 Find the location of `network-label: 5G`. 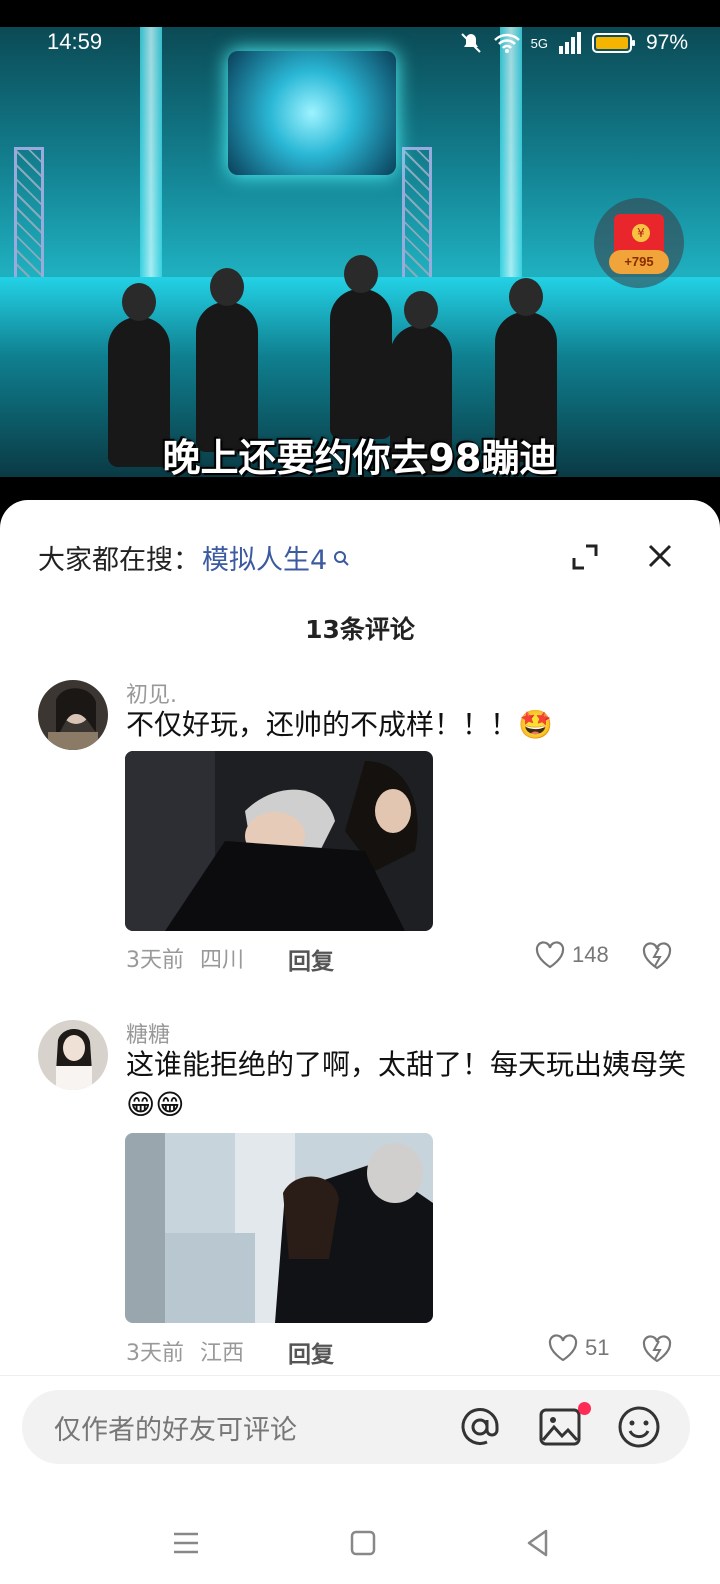

network-label: 5G is located at coordinates (539, 43).